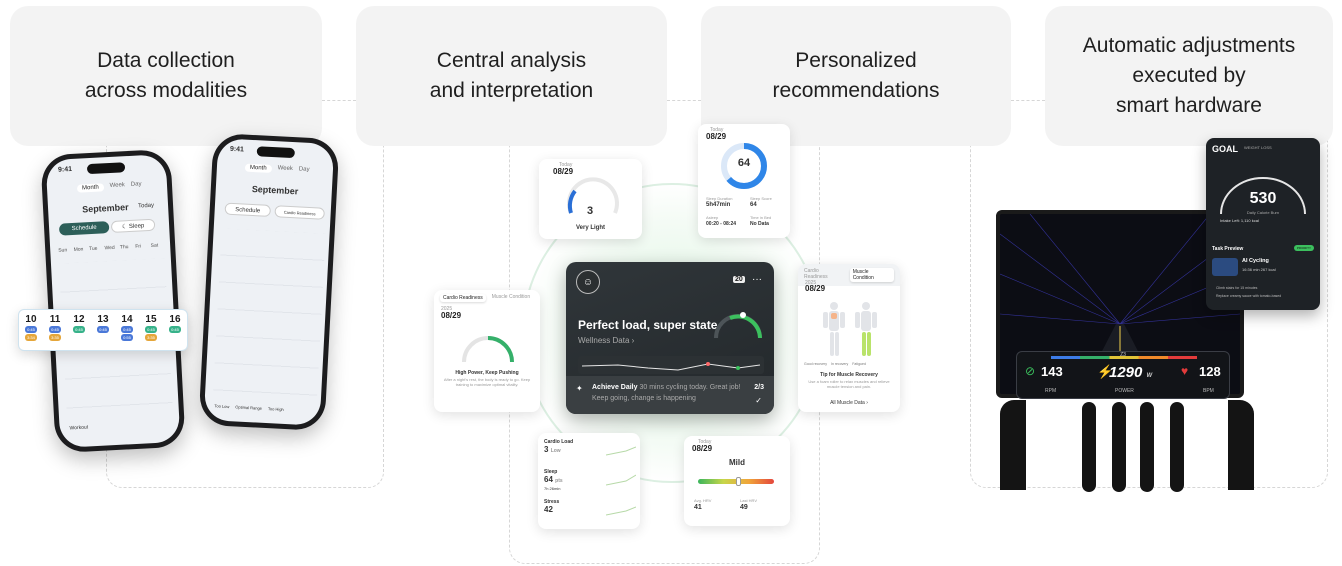 The height and width of the screenshot is (566, 1342). Describe the element at coordinates (124, 247) in the screenshot. I see `weekday-label: Thu` at that location.